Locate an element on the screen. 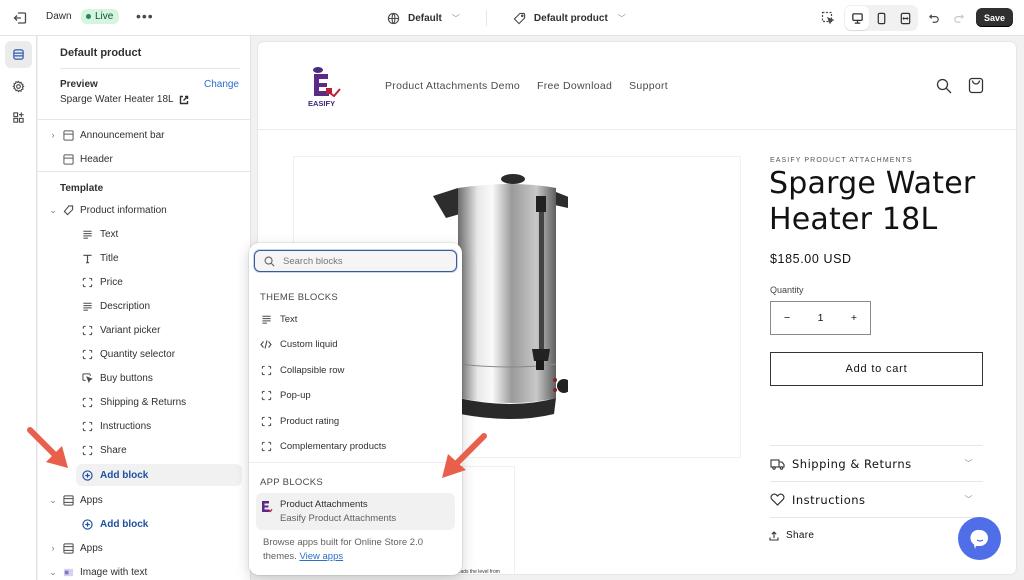 The width and height of the screenshot is (1024, 580). block-buy-buttons: Buy buttons is located at coordinates (144, 379).